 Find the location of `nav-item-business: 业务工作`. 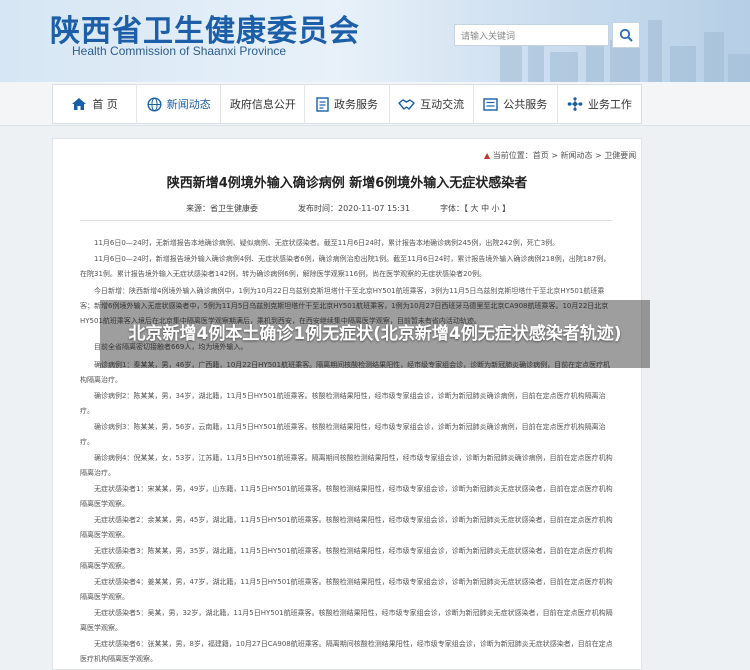

nav-item-business: 业务工作 is located at coordinates (599, 104).